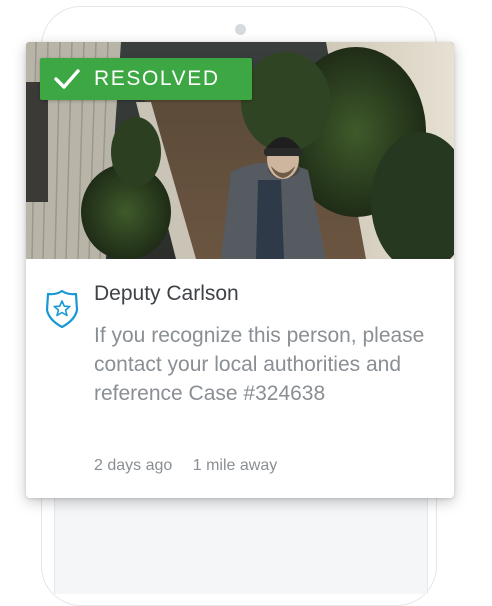 The image size is (492, 606). I want to click on distance: 1 mile away, so click(235, 465).